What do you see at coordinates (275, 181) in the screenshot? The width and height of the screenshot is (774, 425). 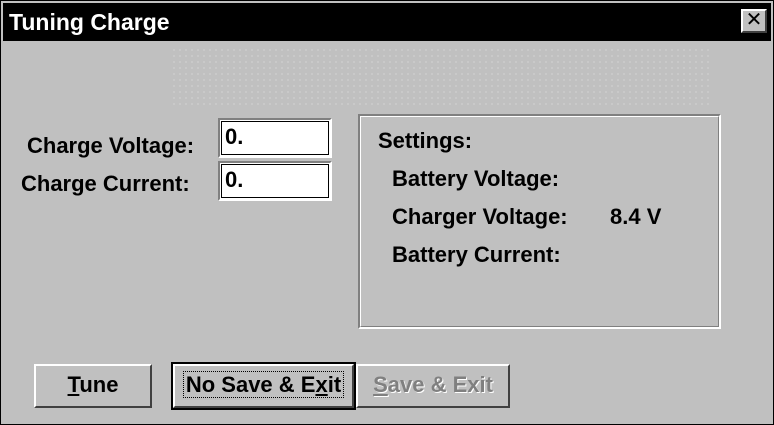 I see `charge-current-input: 0.` at bounding box center [275, 181].